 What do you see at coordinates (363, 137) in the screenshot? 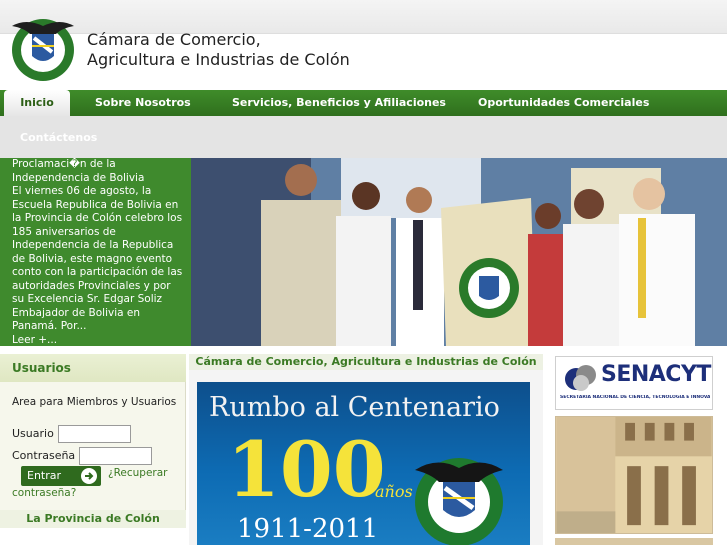
I see `sub-nav: Contáctenos` at bounding box center [363, 137].